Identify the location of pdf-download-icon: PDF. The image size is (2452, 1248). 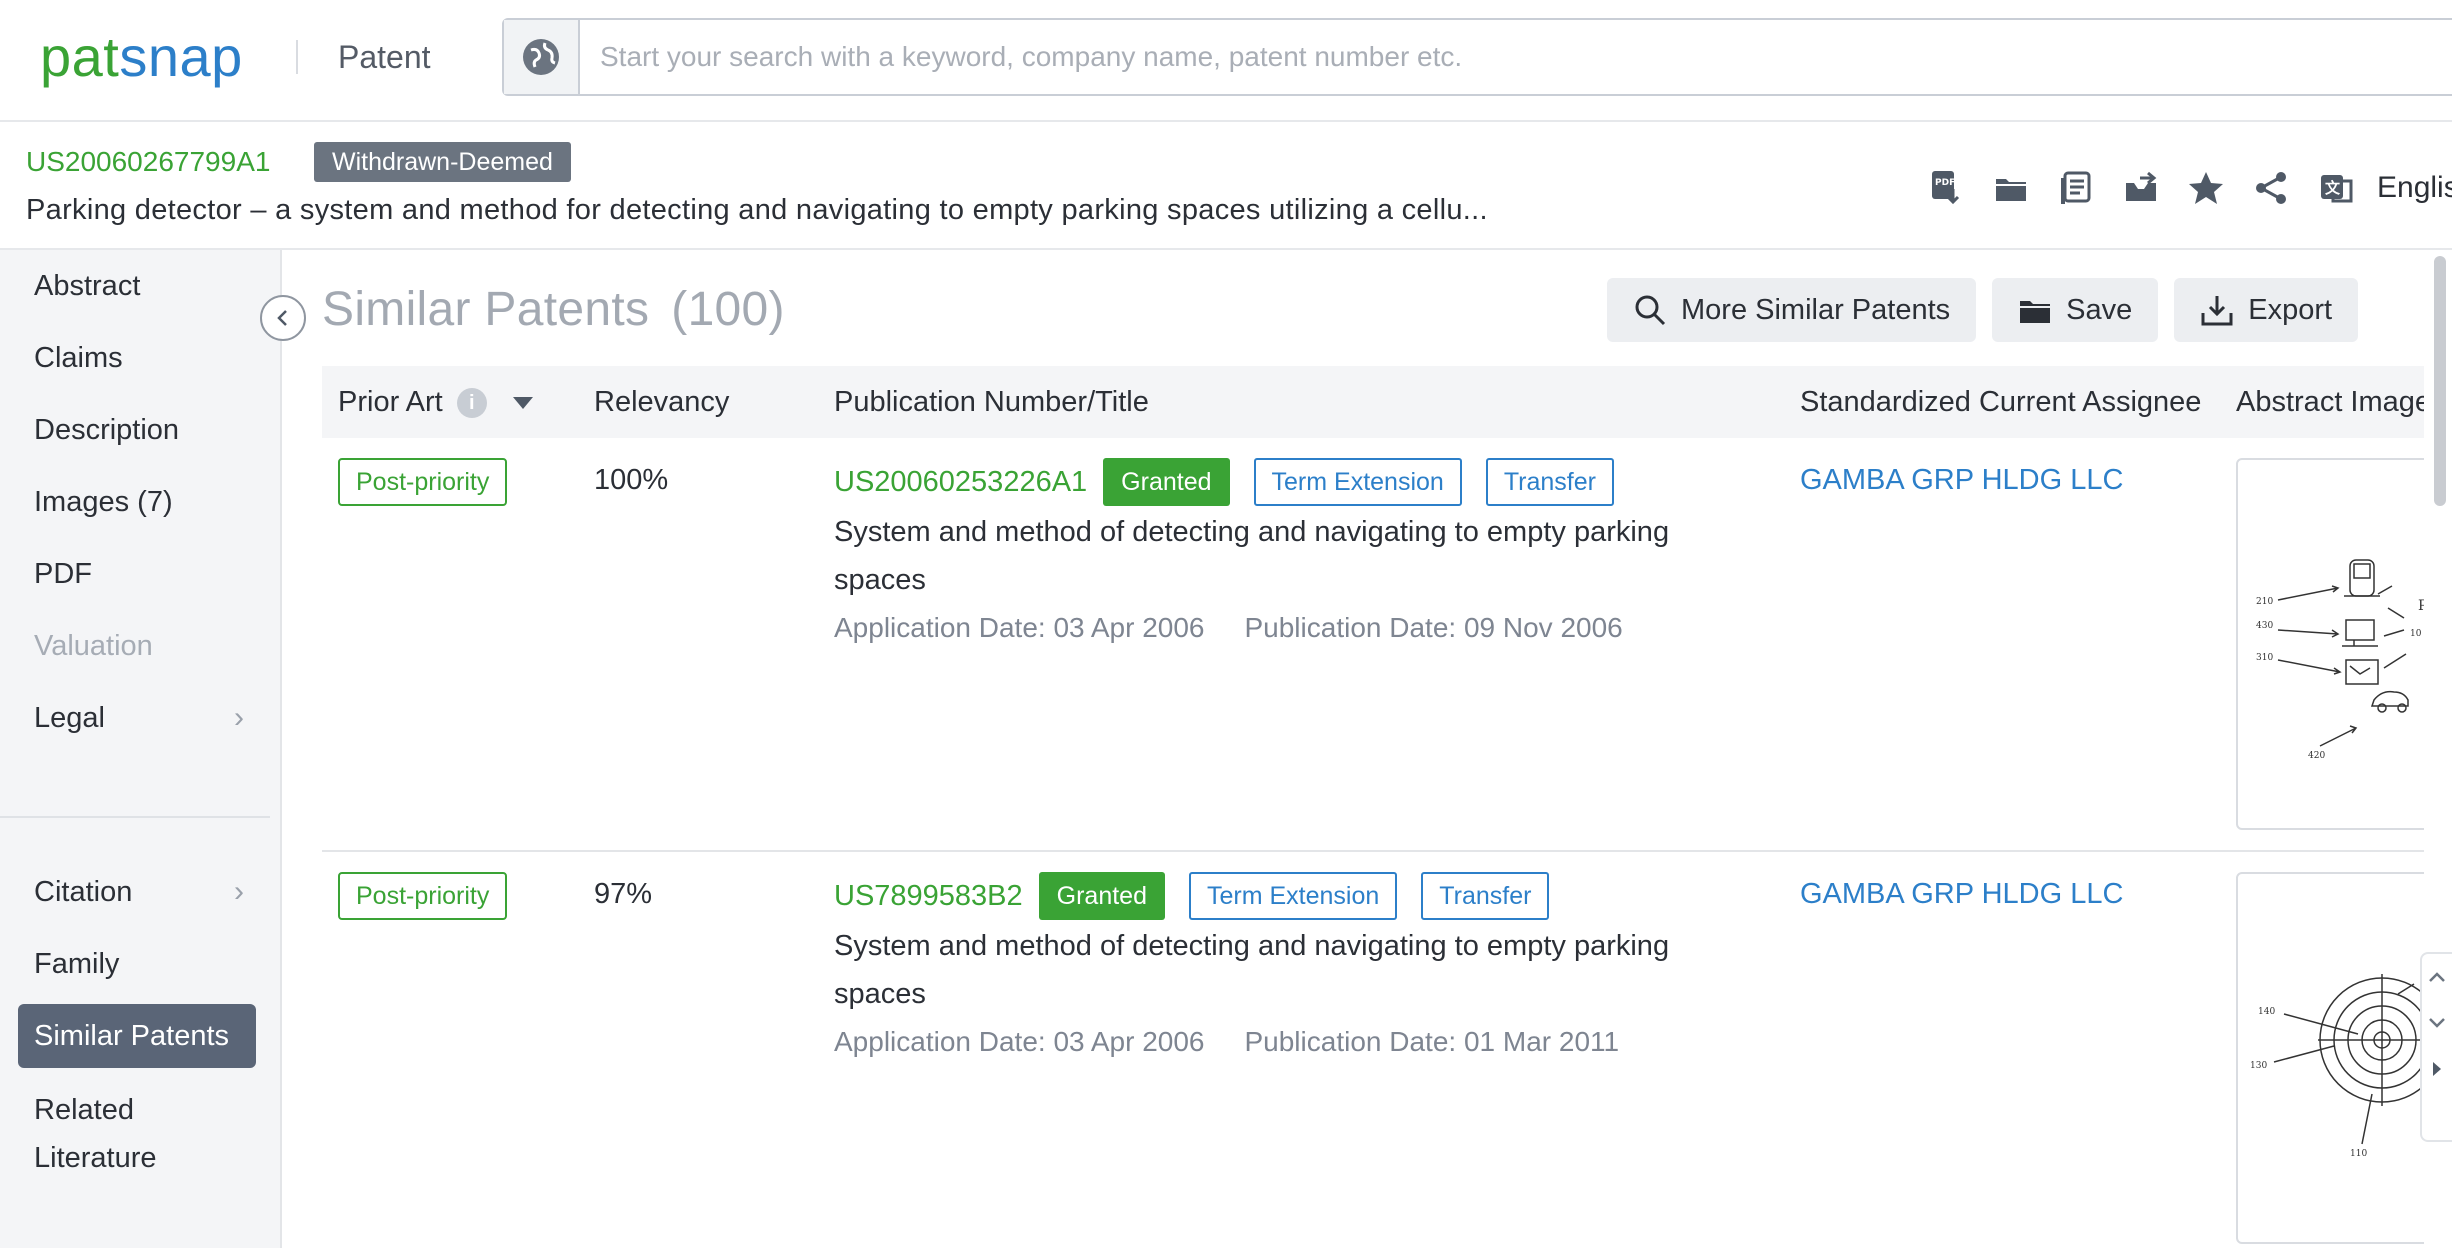
(1946, 188).